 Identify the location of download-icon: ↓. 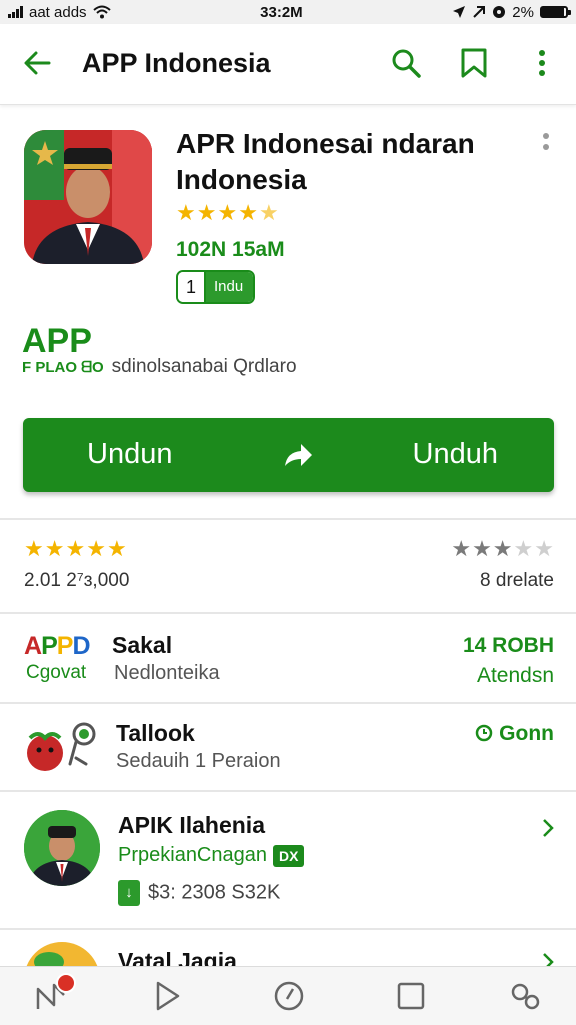
(129, 893).